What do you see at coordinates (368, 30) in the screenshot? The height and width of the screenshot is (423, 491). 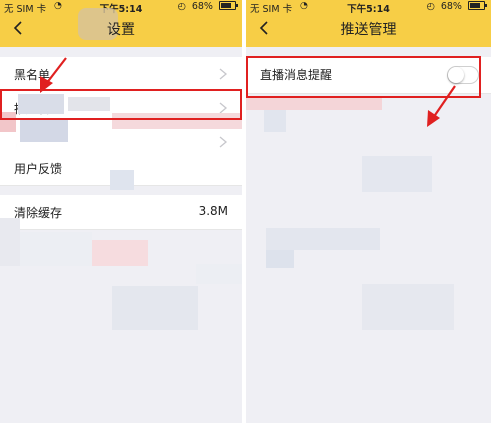 I see `page-title: 推送管理` at bounding box center [368, 30].